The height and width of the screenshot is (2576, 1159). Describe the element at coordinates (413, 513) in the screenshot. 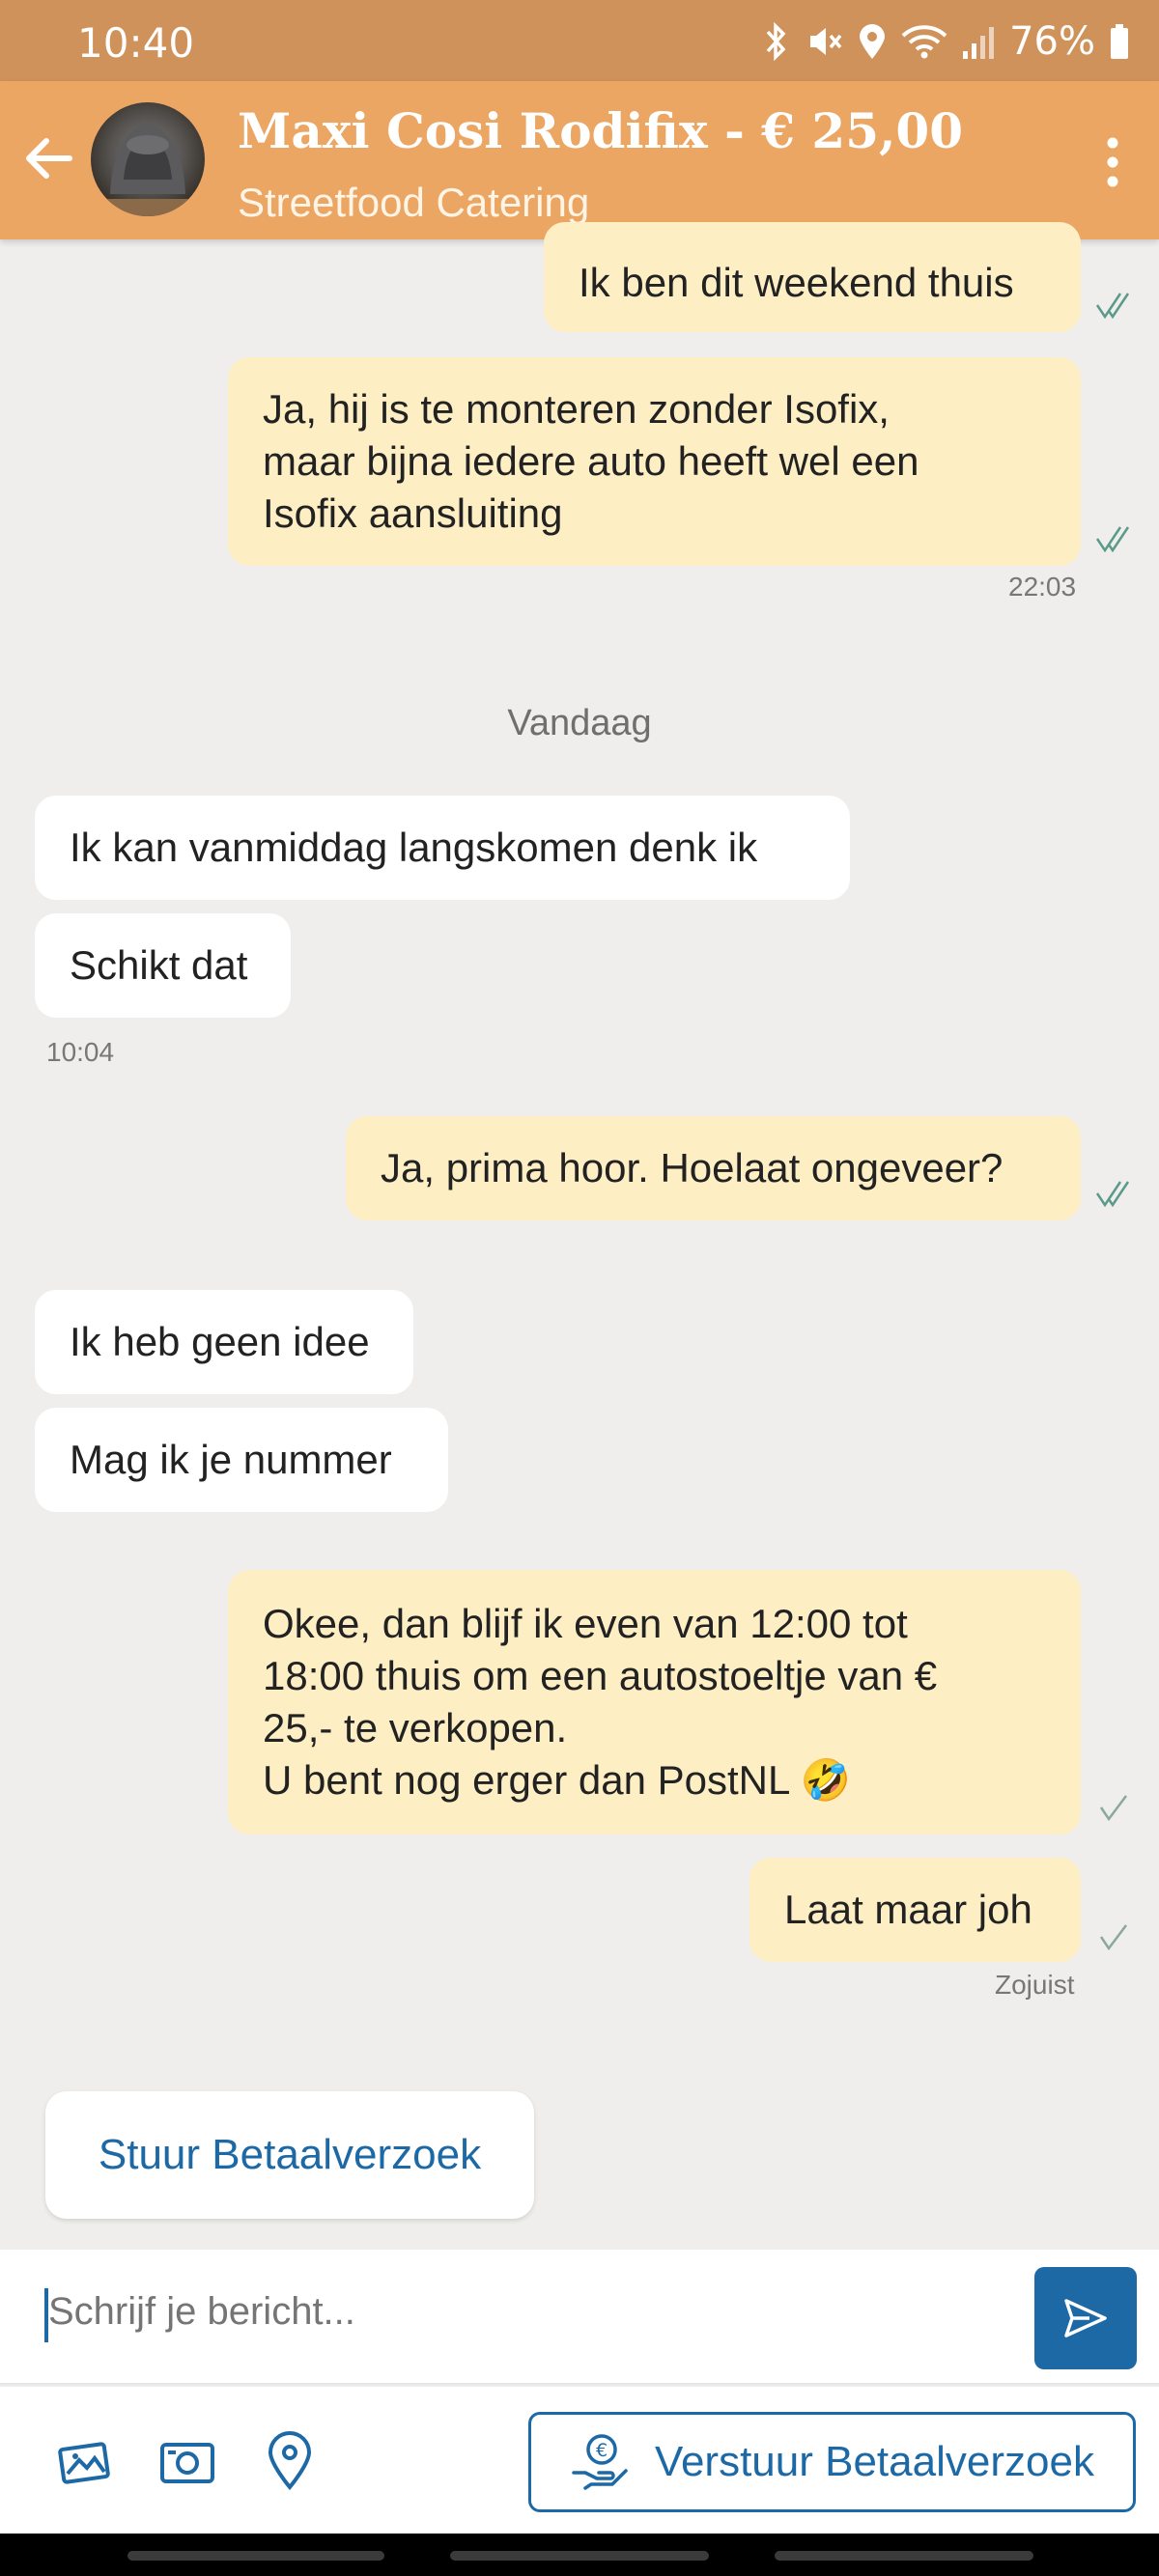

I see `message-text: Isofix aansluiting` at that location.